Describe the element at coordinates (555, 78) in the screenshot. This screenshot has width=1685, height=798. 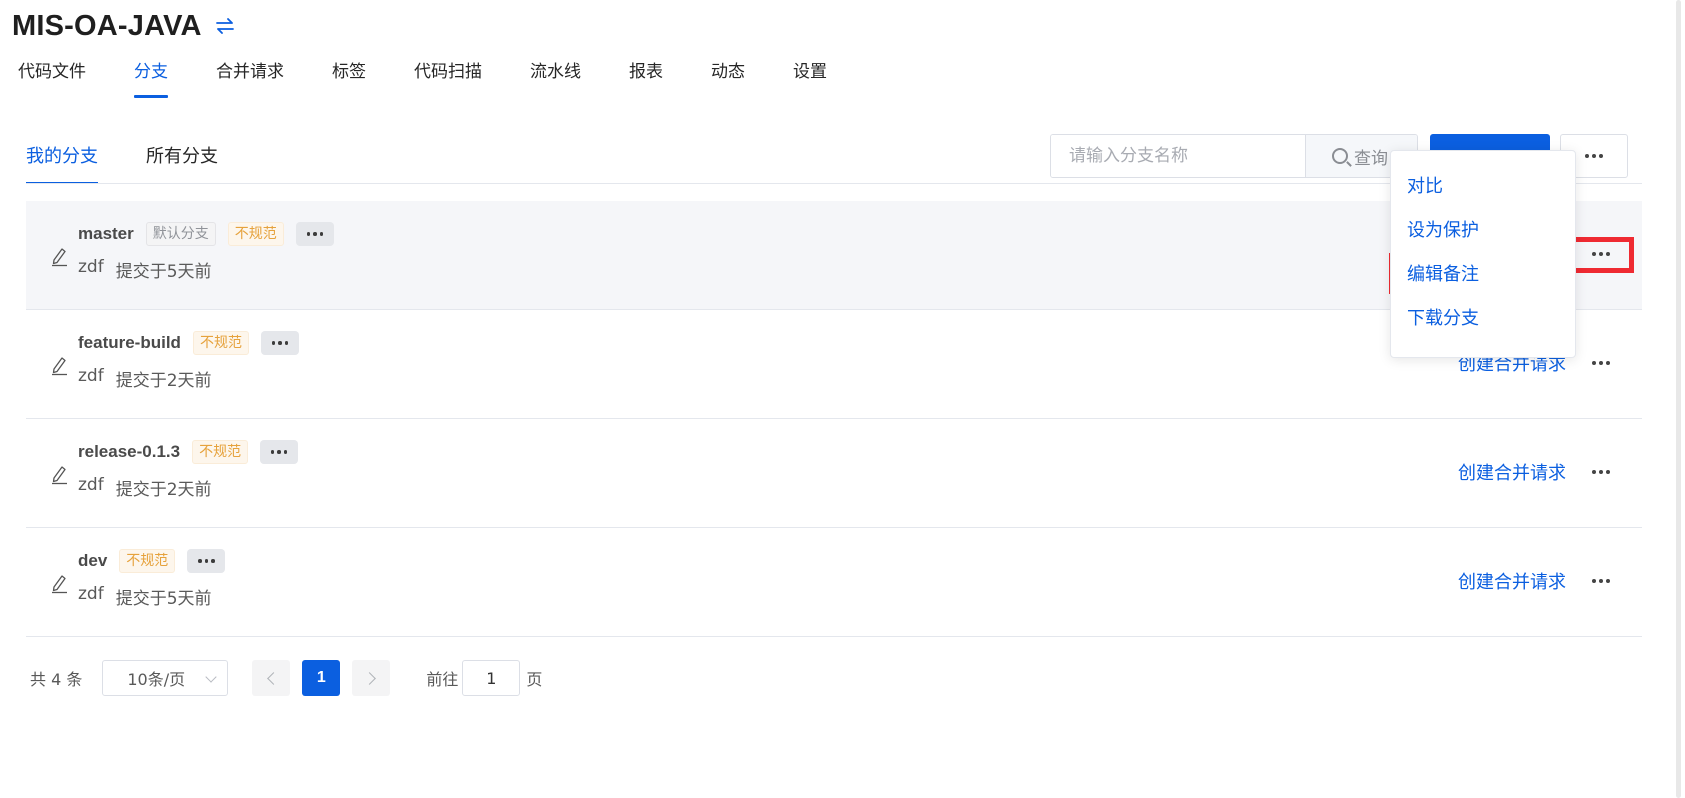
I see `tab-pipeline: 流水线` at that location.